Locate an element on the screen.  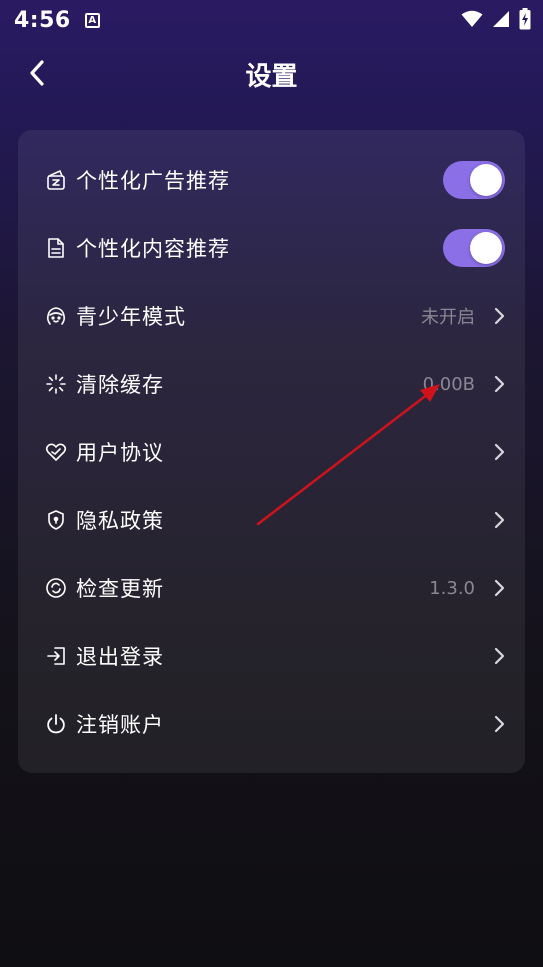
status-time: 4:56 is located at coordinates (42, 20).